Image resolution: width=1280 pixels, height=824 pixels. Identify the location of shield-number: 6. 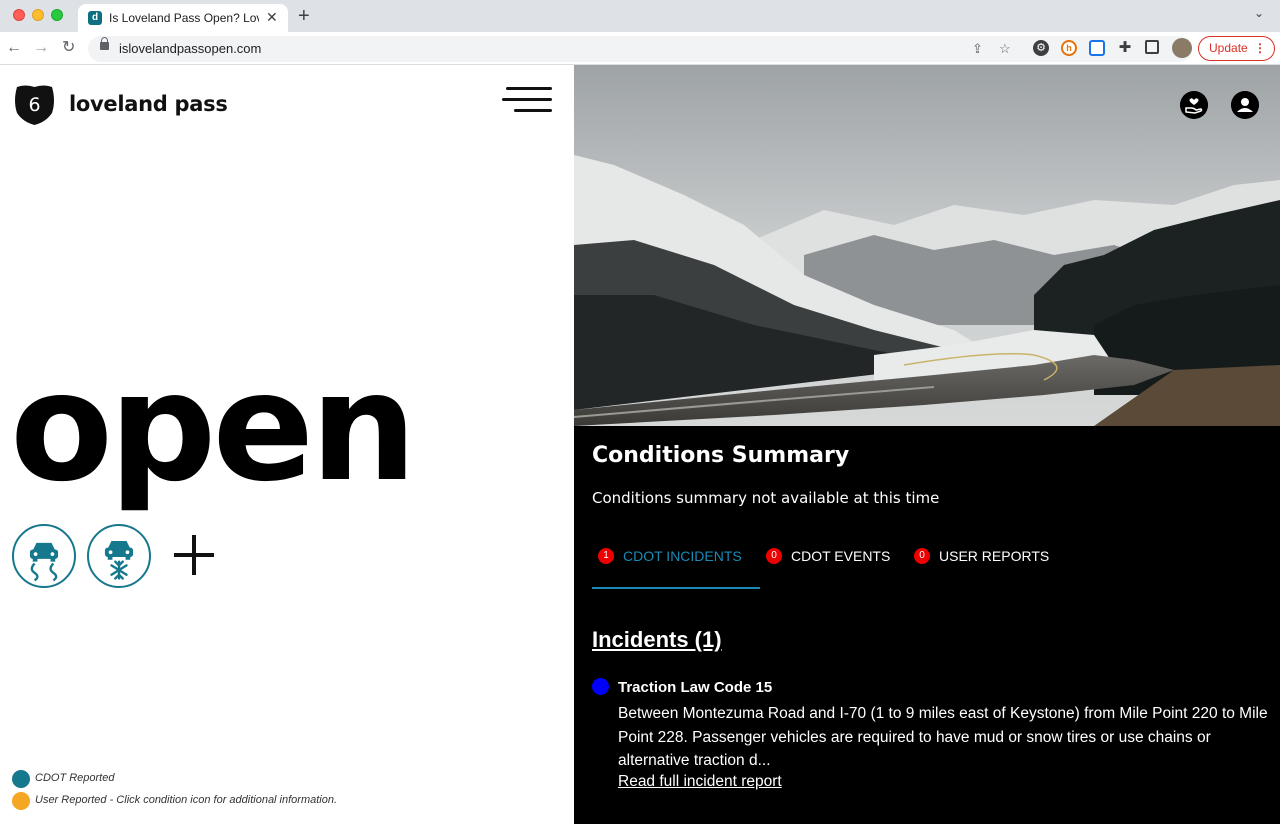
(34, 105).